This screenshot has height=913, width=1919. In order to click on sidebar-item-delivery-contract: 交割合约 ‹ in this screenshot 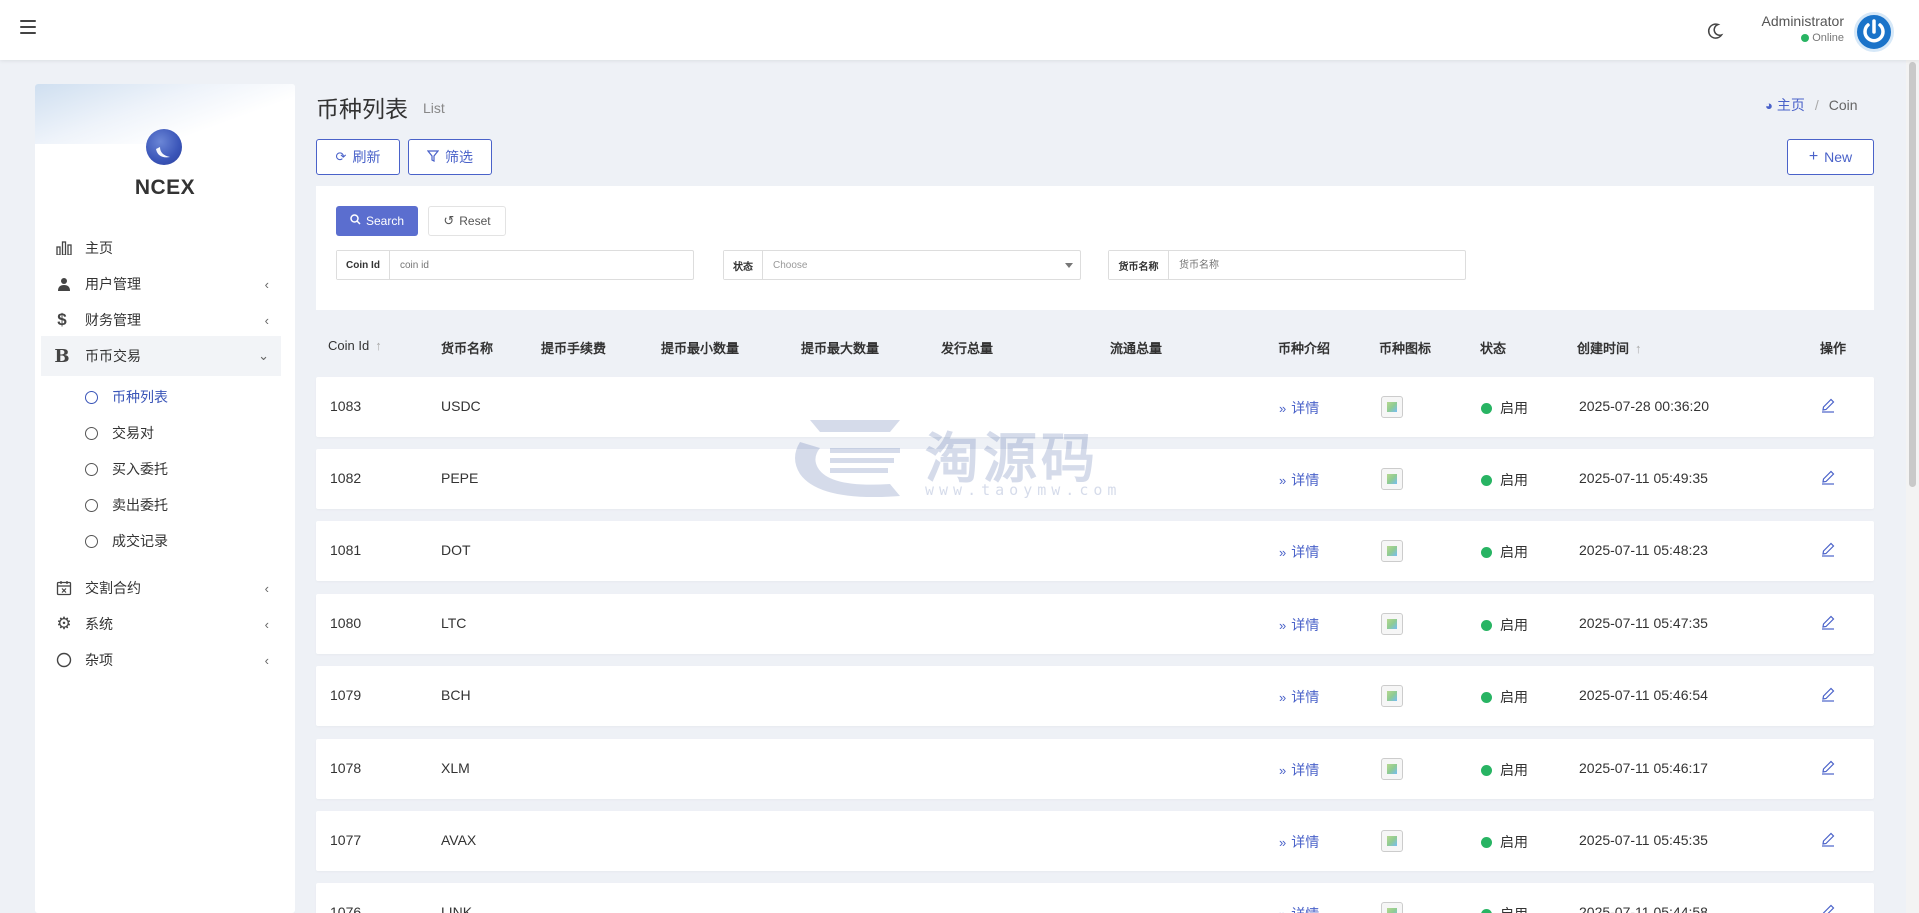, I will do `click(161, 588)`.